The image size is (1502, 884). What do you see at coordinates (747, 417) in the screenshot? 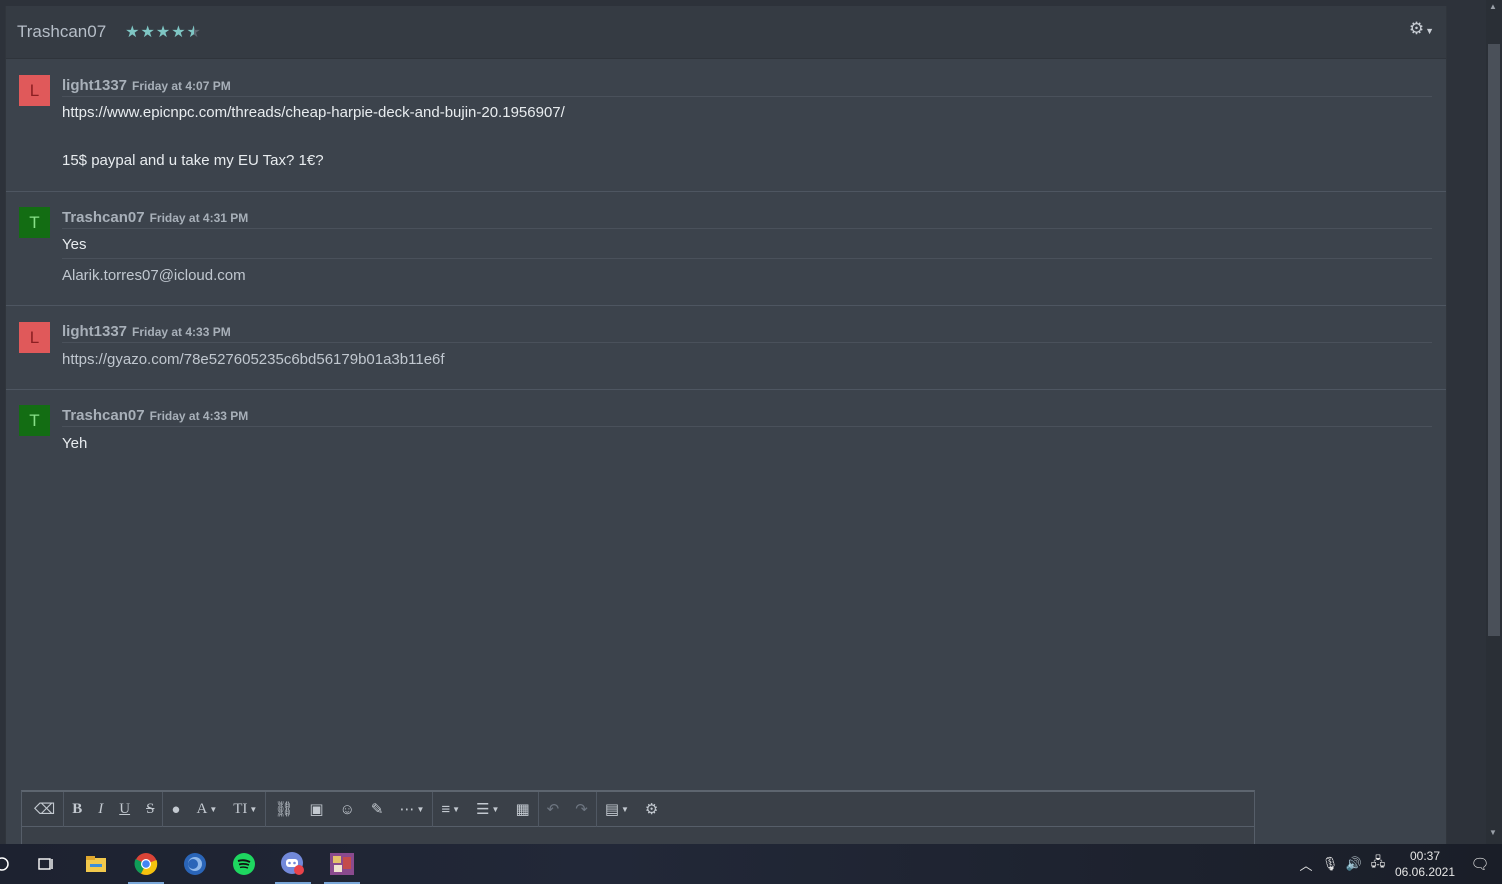
I see `message-header: Trashcan07 Friday at 4:33 PM` at bounding box center [747, 417].